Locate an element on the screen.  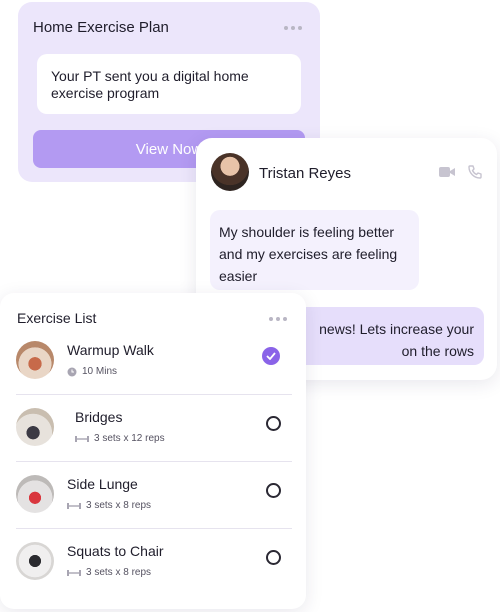
exercise-meta-text: 10 Mins is located at coordinates (100, 371).